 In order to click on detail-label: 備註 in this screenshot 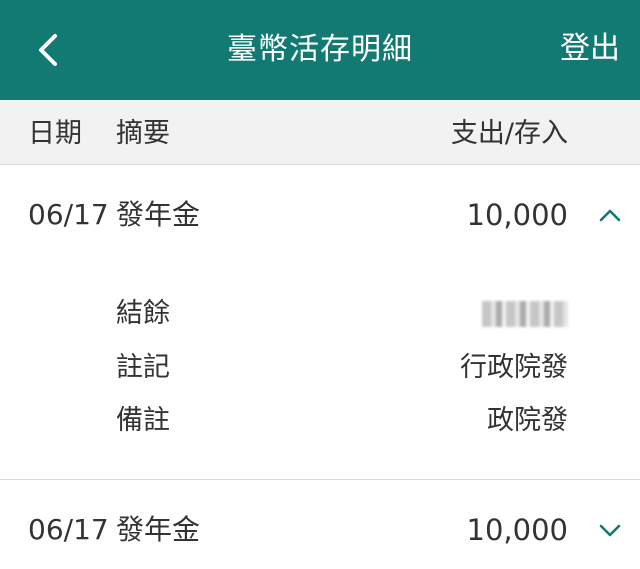, I will do `click(143, 420)`.